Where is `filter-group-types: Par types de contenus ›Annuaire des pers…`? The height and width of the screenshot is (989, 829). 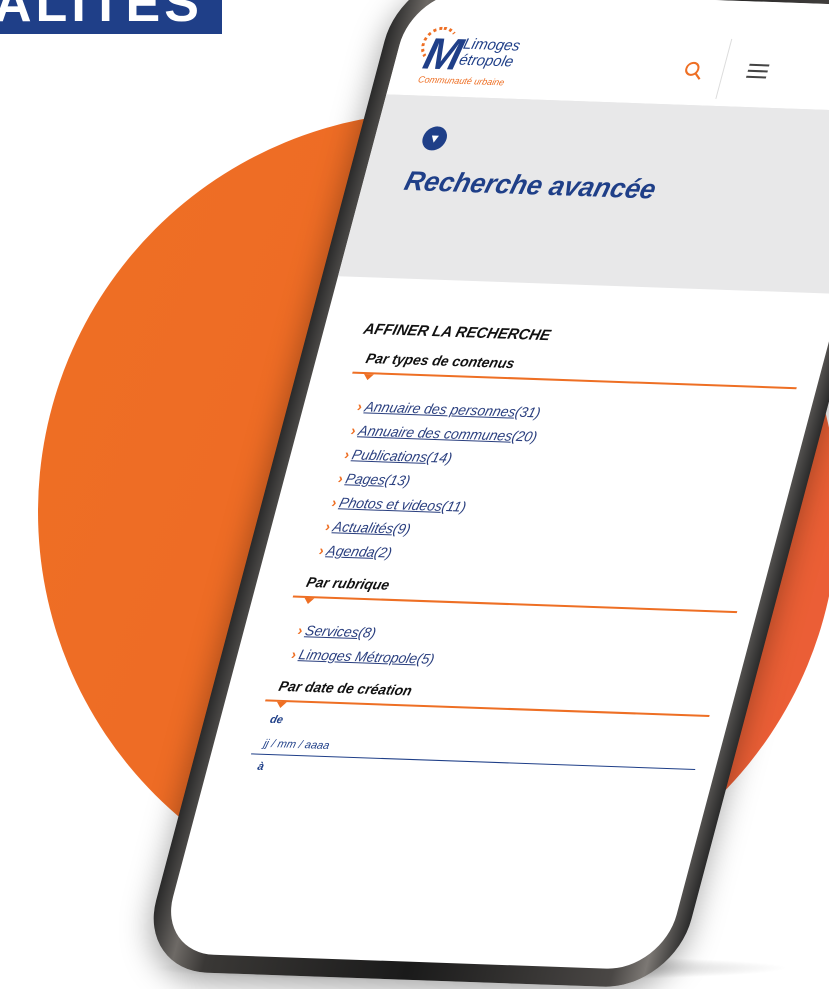
filter-group-types: Par types de contenus ›Annuaire des pers… is located at coordinates (552, 462).